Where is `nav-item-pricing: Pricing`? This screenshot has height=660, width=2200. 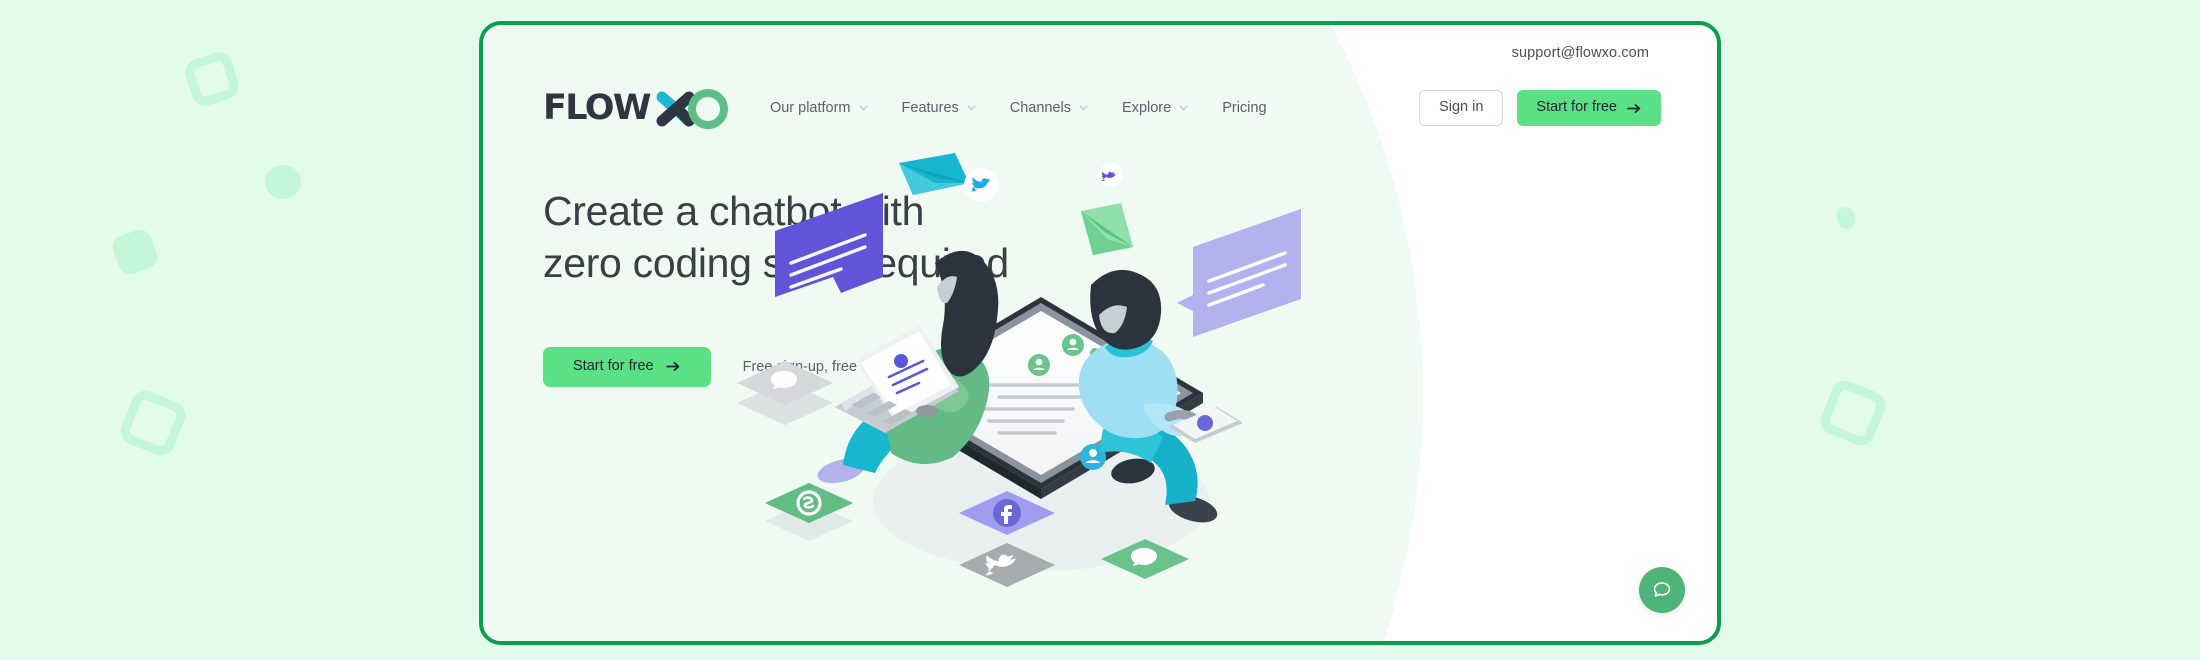 nav-item-pricing: Pricing is located at coordinates (1244, 108).